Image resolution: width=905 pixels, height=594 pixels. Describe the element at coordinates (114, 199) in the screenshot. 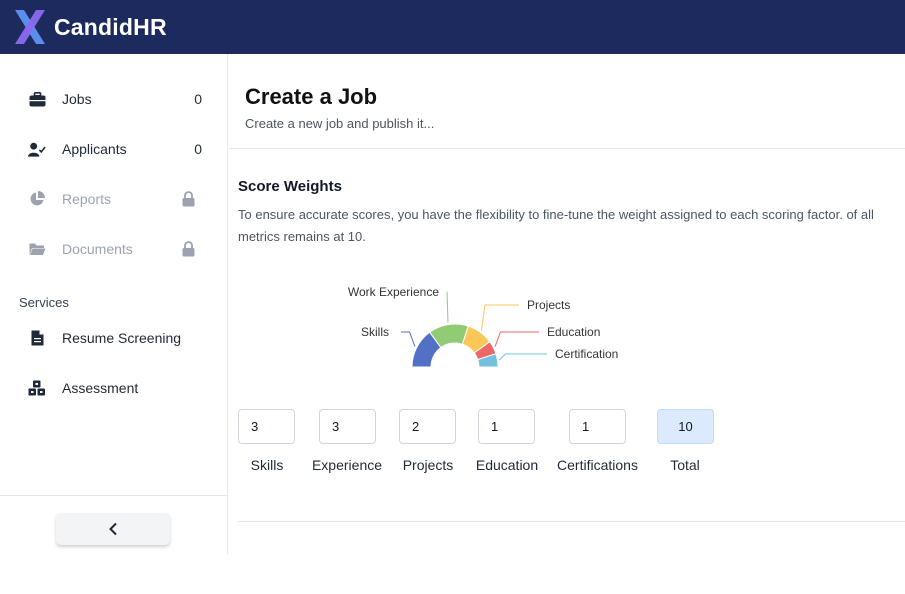

I see `sidebar-item-reports: Reports` at that location.